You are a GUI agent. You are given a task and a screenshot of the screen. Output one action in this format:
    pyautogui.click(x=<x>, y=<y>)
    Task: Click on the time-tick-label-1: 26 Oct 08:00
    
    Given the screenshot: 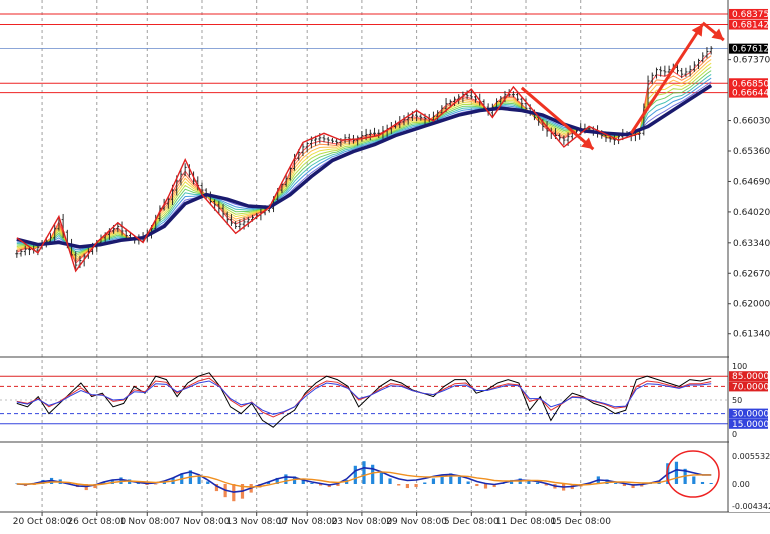 What is the action you would take?
    pyautogui.click(x=96, y=522)
    